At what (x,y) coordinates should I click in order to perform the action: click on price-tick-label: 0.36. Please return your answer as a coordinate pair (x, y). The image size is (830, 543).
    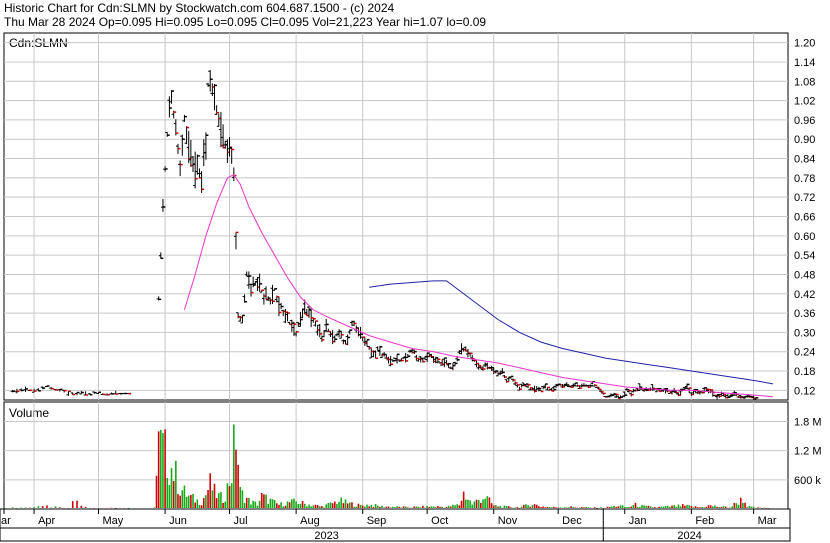
    Looking at the image, I should click on (804, 314).